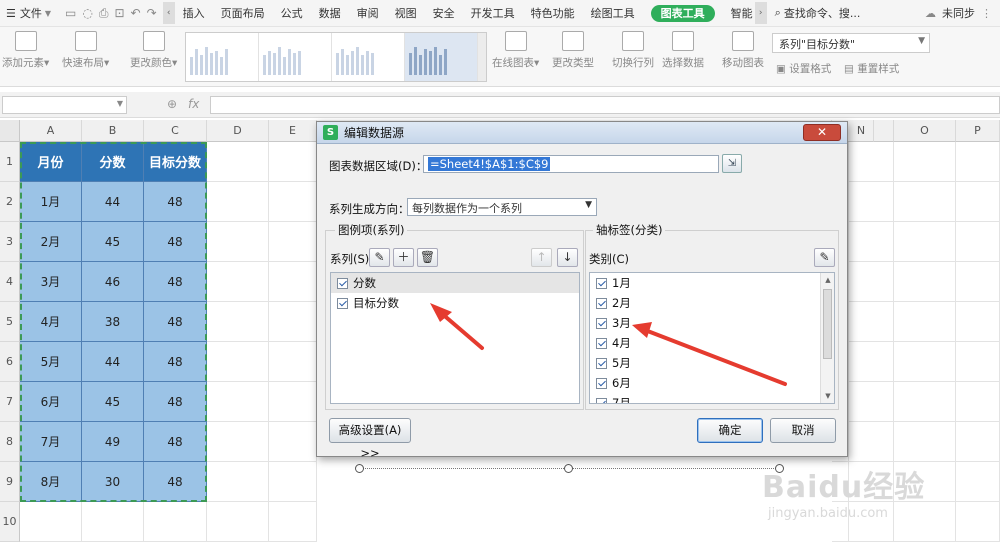 The height and width of the screenshot is (546, 1000). What do you see at coordinates (51, 362) in the screenshot?
I see `table-cell: 5月` at bounding box center [51, 362].